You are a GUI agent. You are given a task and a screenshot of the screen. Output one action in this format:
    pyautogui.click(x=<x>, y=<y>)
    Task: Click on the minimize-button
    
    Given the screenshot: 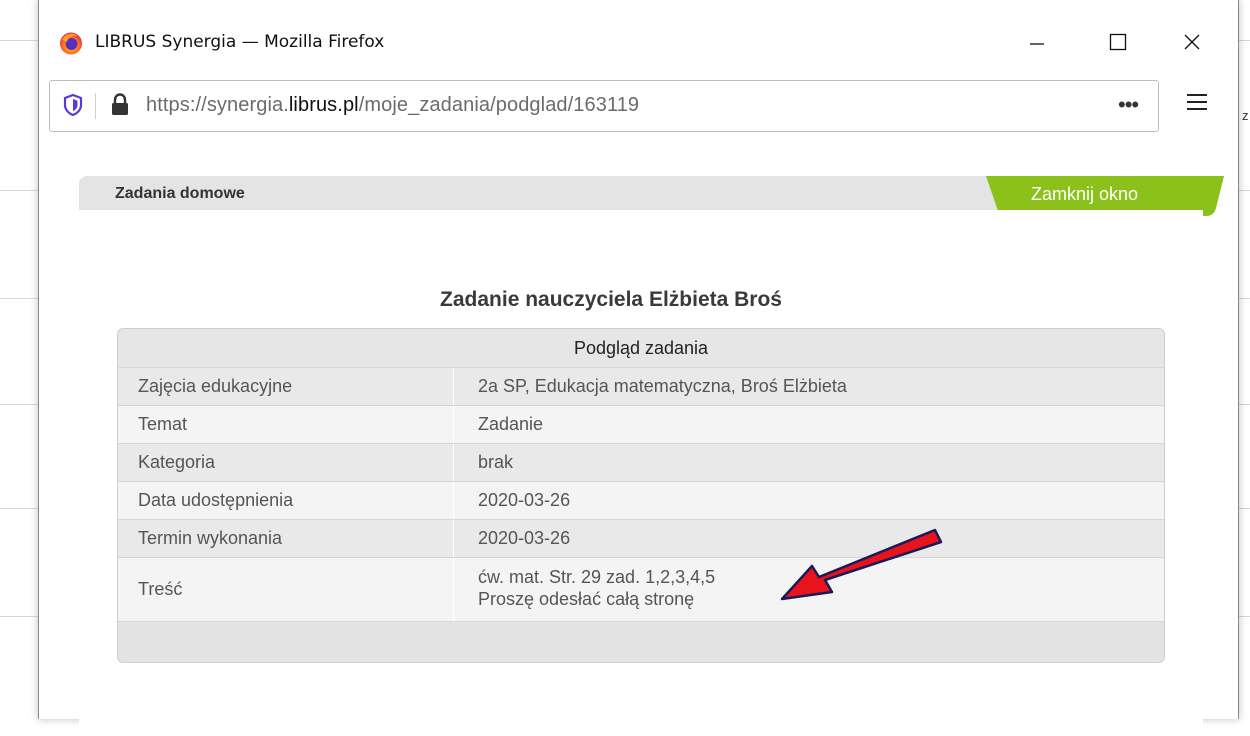 What is the action you would take?
    pyautogui.click(x=1037, y=42)
    